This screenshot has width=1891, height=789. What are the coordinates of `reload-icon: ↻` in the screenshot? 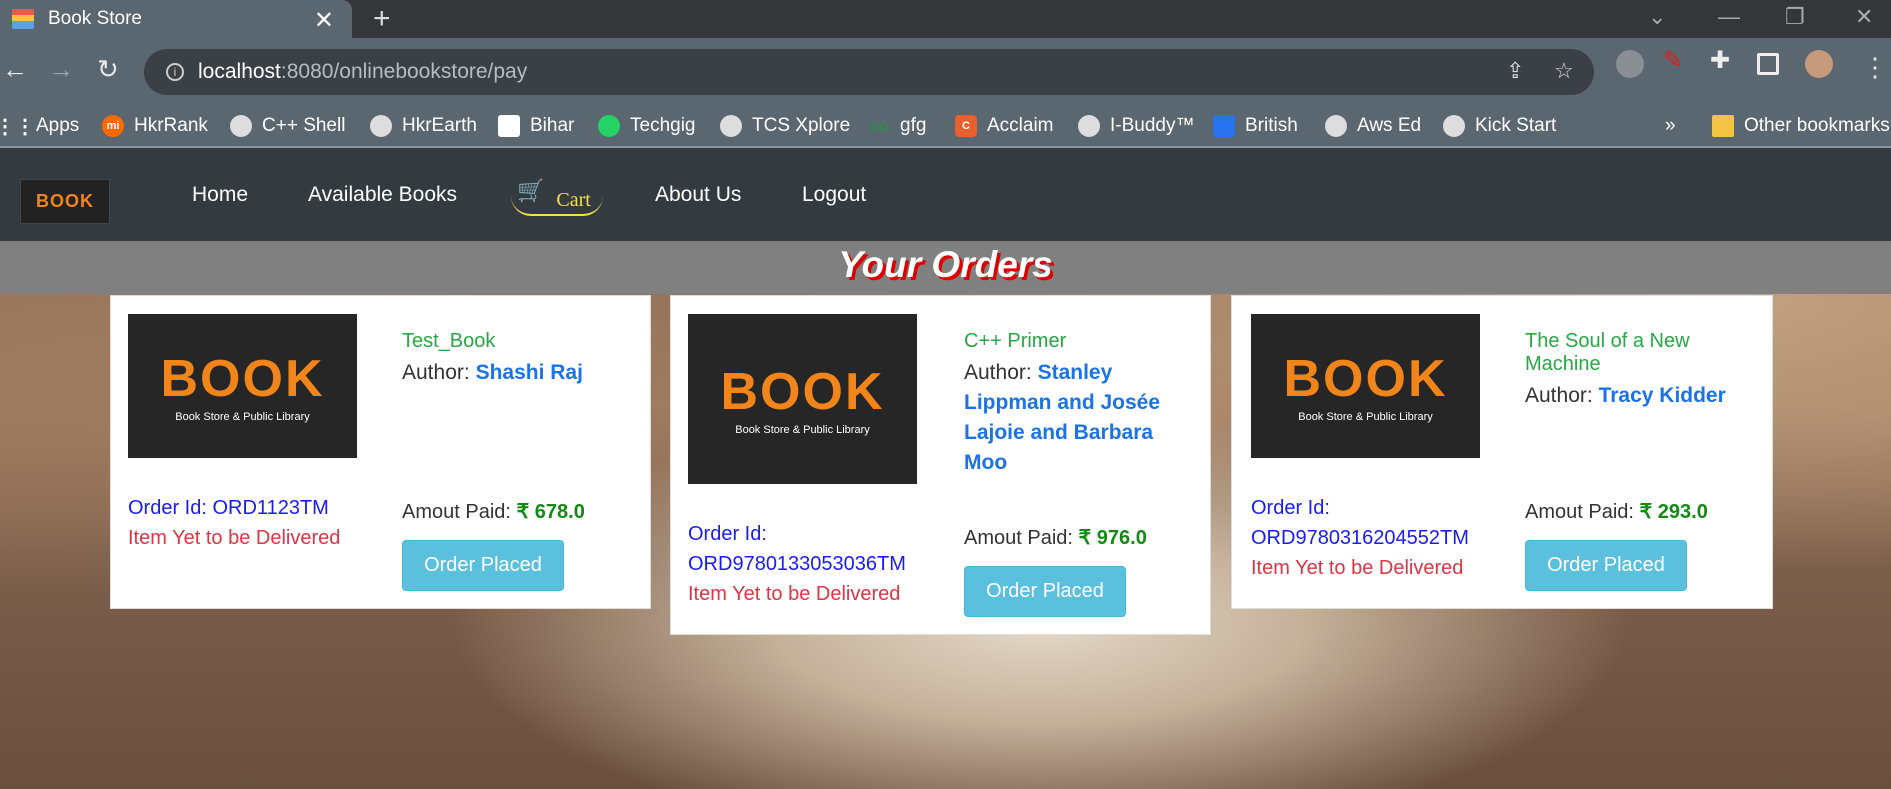 It's located at (108, 69).